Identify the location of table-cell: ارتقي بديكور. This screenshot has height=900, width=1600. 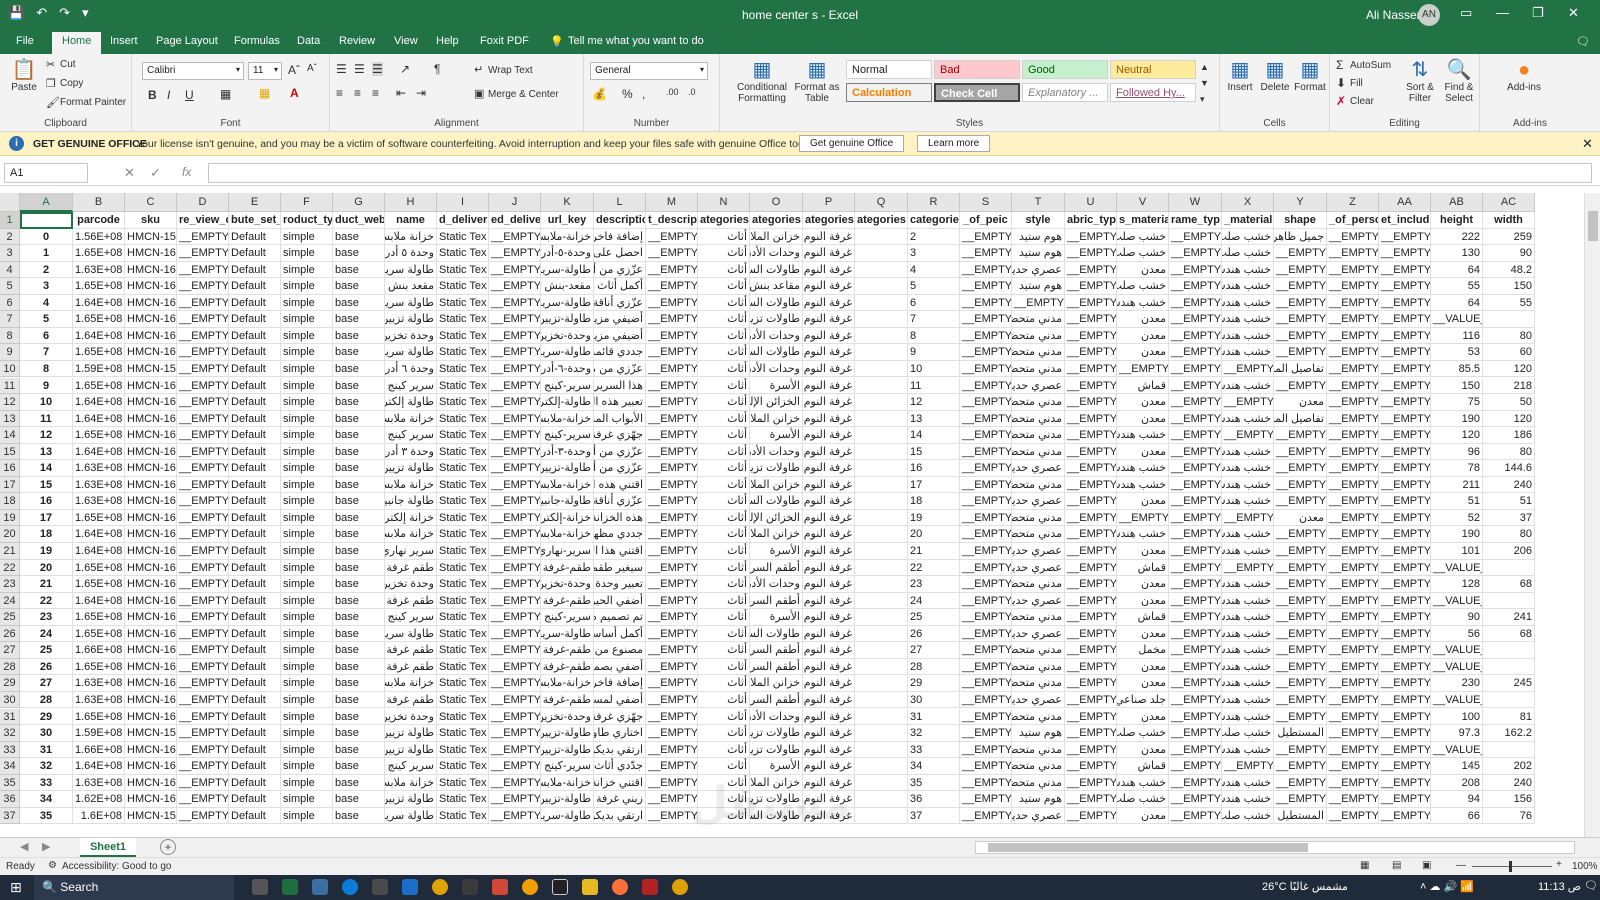
(620, 750).